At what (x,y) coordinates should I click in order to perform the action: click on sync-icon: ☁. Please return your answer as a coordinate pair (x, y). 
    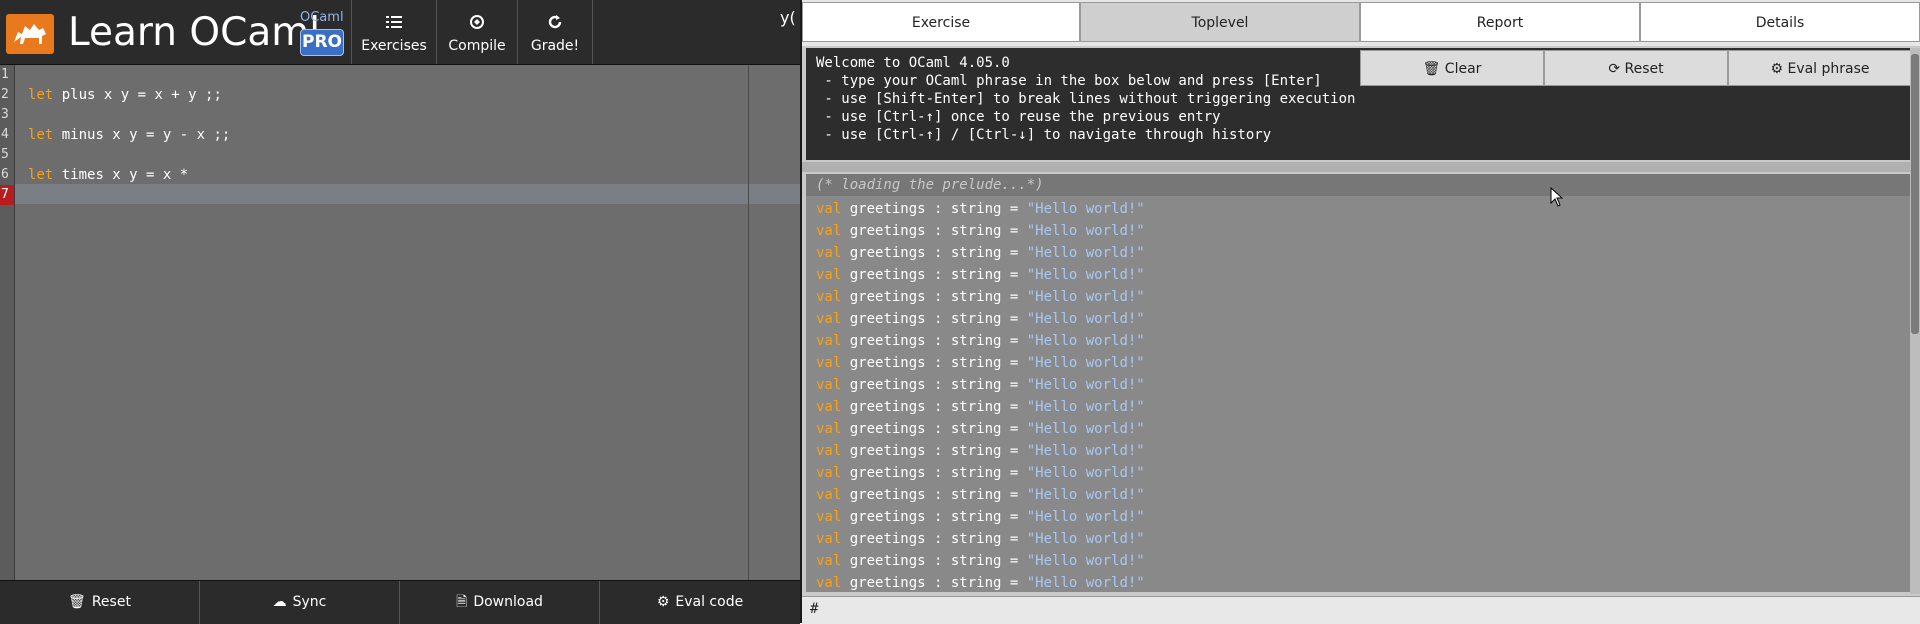
    Looking at the image, I should click on (279, 602).